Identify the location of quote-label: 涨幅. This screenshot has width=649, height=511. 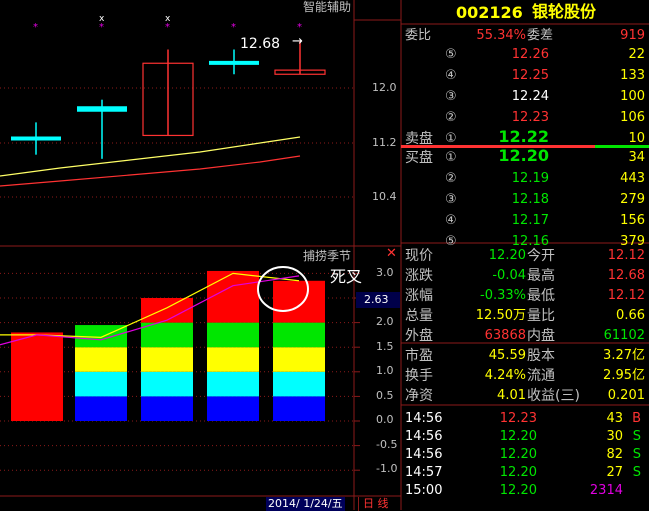
(419, 296).